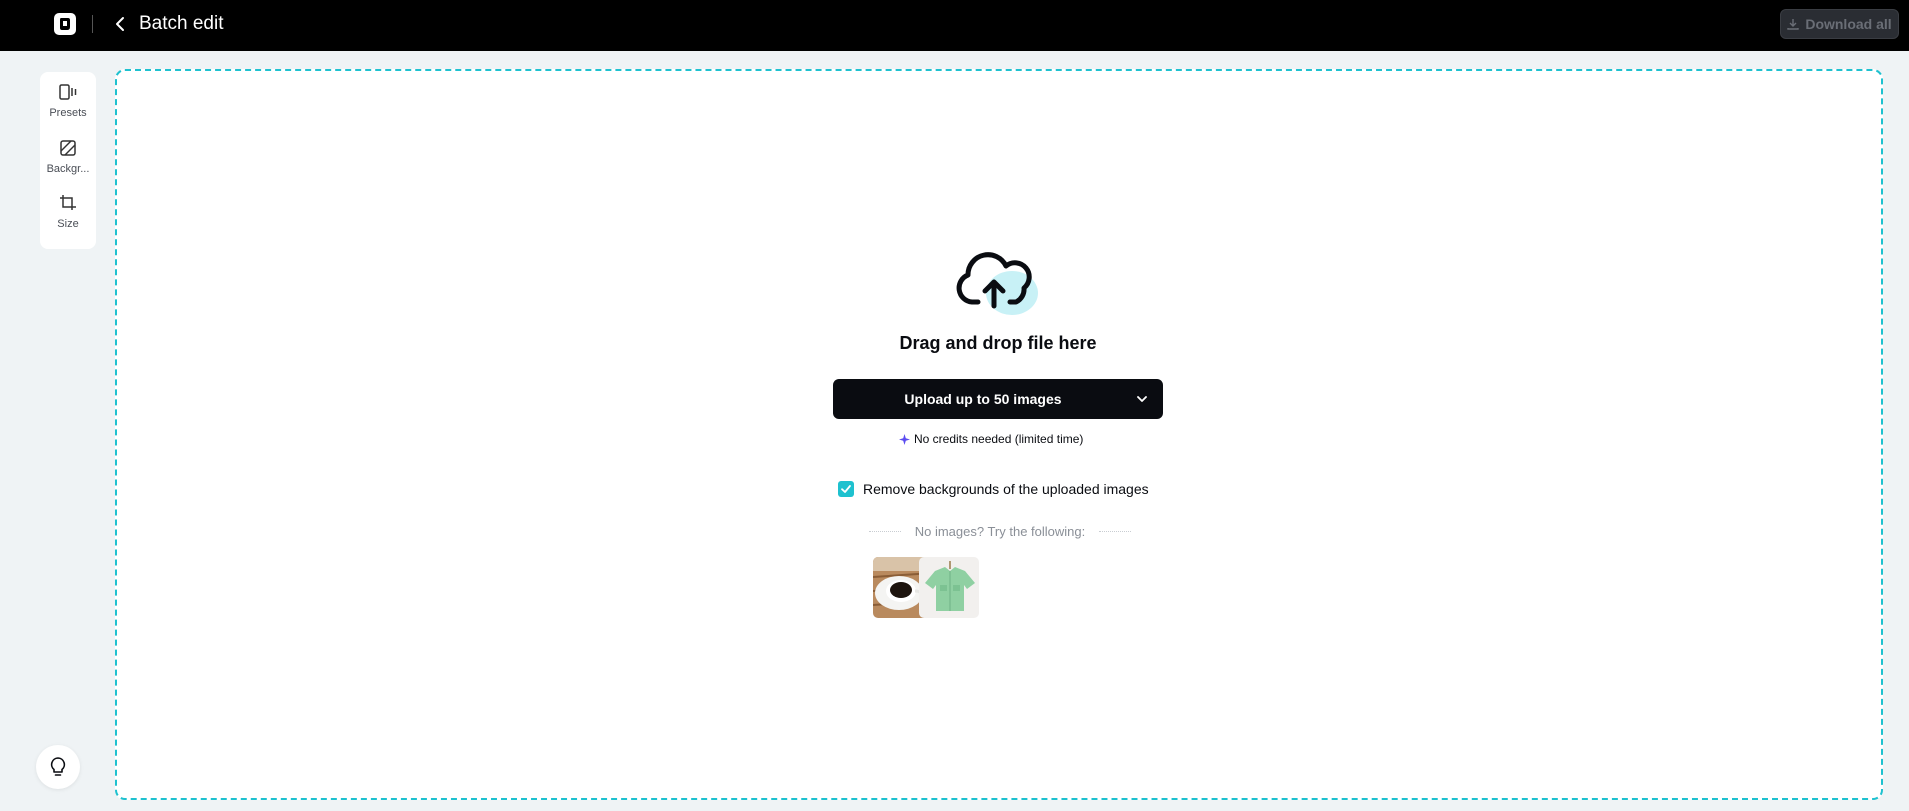 The height and width of the screenshot is (811, 1909). Describe the element at coordinates (884, 531) in the screenshot. I see `dotted-divider-left` at that location.